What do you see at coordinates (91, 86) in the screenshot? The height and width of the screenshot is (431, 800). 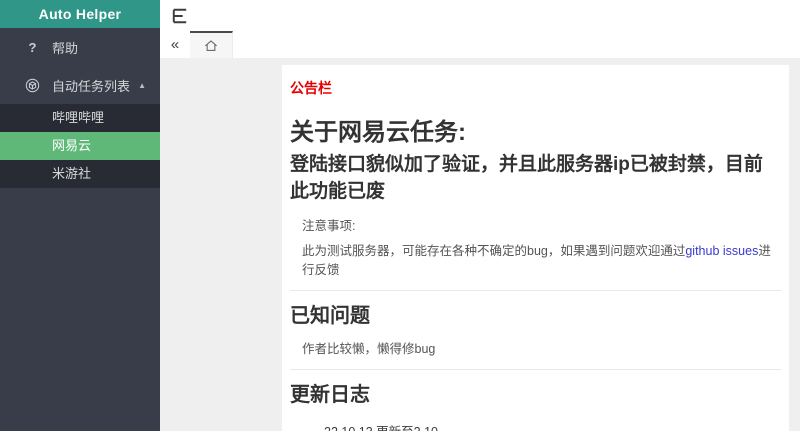 I see `sidebar-item-label: 自动任务列表` at bounding box center [91, 86].